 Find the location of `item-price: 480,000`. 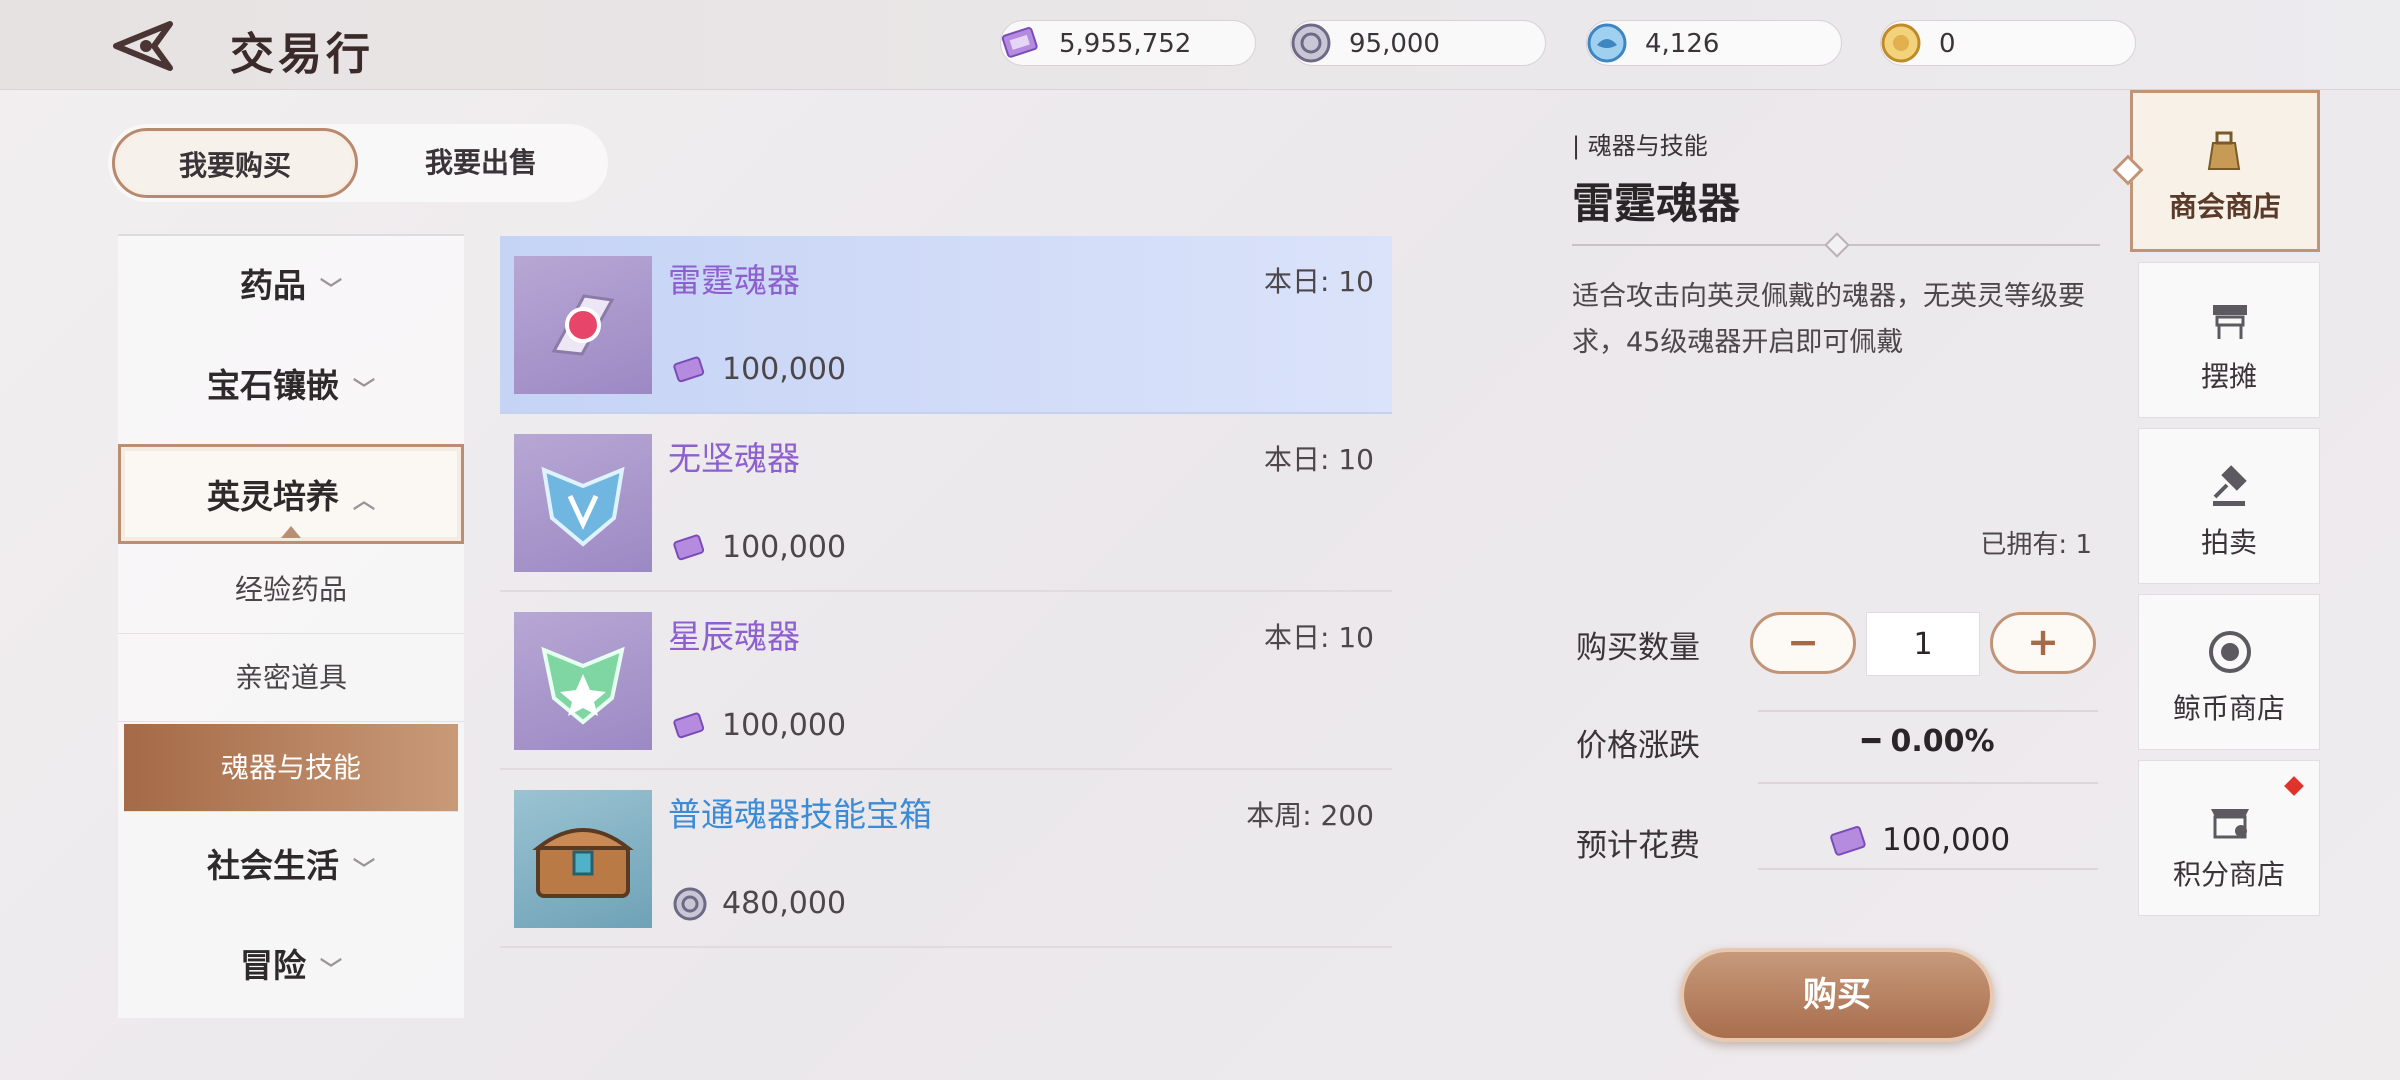

item-price: 480,000 is located at coordinates (784, 903).